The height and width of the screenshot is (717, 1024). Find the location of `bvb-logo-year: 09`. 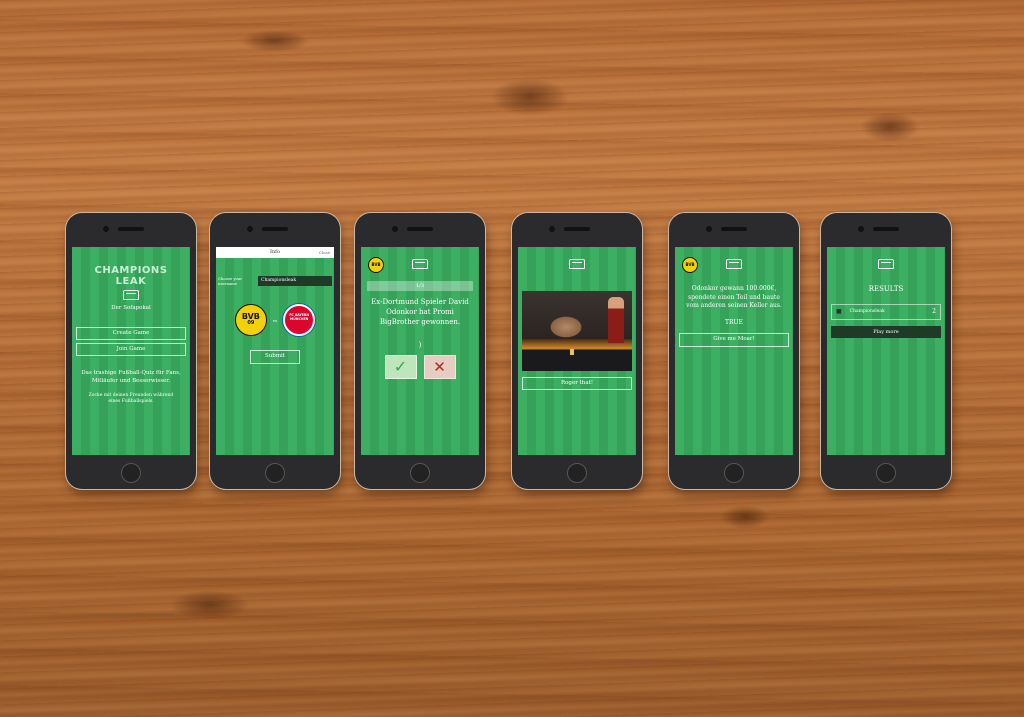

bvb-logo-year: 09 is located at coordinates (251, 323).